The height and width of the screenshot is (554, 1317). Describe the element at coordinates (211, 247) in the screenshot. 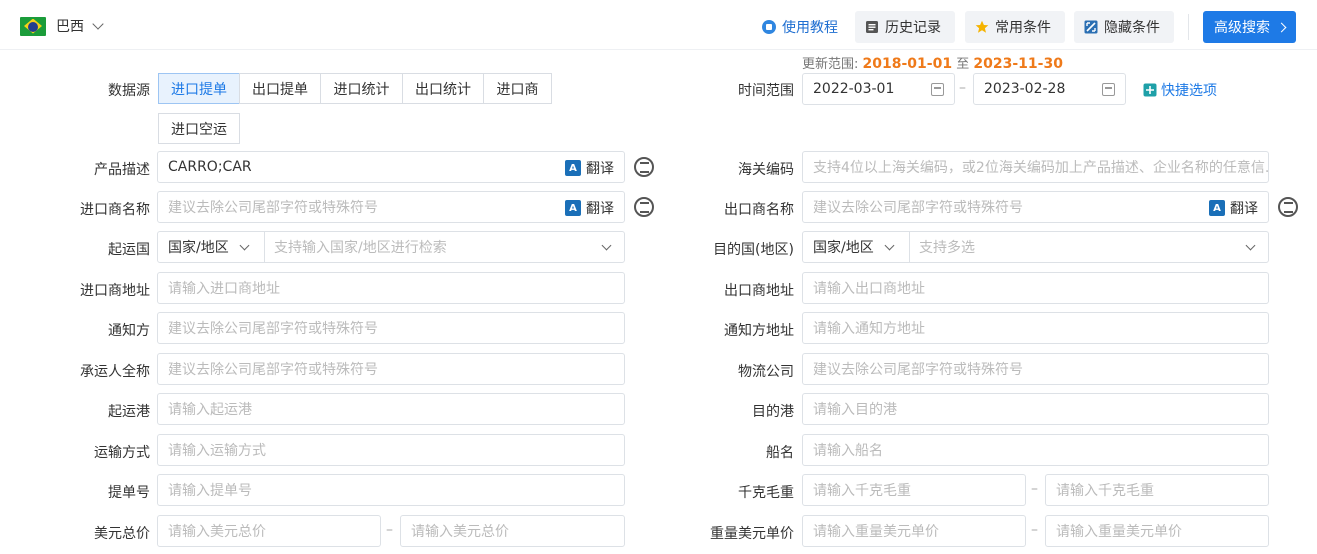

I see `origin-scope-select: 国家/地区` at that location.